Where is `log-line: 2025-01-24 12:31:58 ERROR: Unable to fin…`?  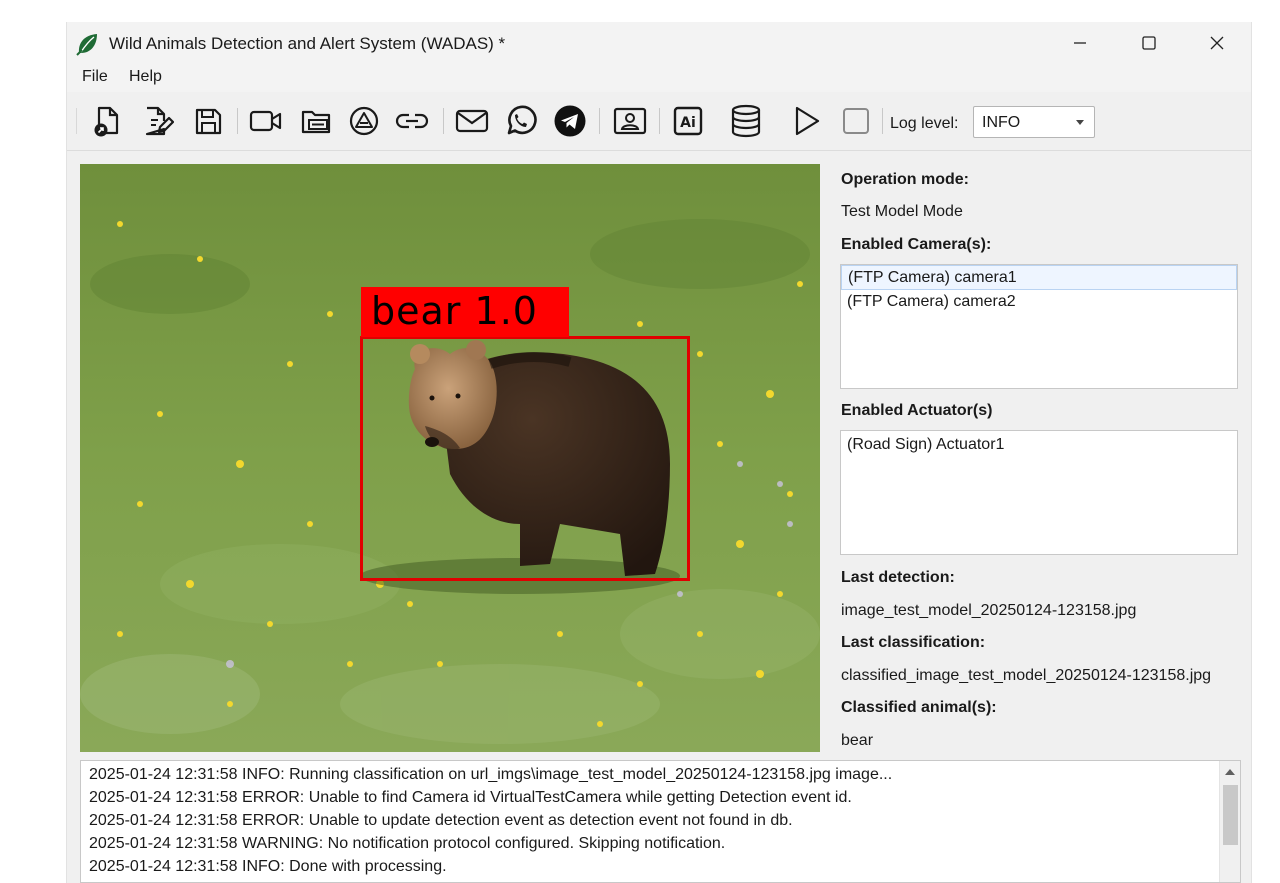
log-line: 2025-01-24 12:31:58 ERROR: Unable to fin… is located at coordinates (470, 797).